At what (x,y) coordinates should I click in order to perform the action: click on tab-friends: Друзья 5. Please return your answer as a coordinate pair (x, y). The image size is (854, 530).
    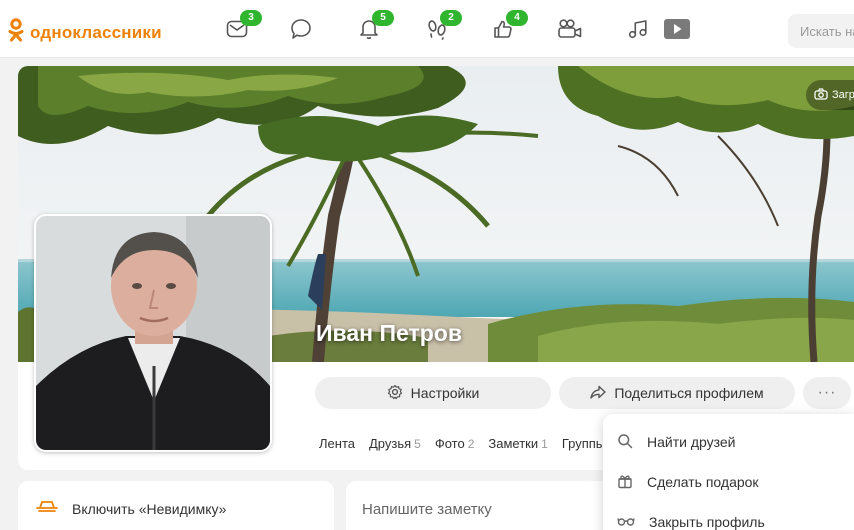
    Looking at the image, I should click on (395, 443).